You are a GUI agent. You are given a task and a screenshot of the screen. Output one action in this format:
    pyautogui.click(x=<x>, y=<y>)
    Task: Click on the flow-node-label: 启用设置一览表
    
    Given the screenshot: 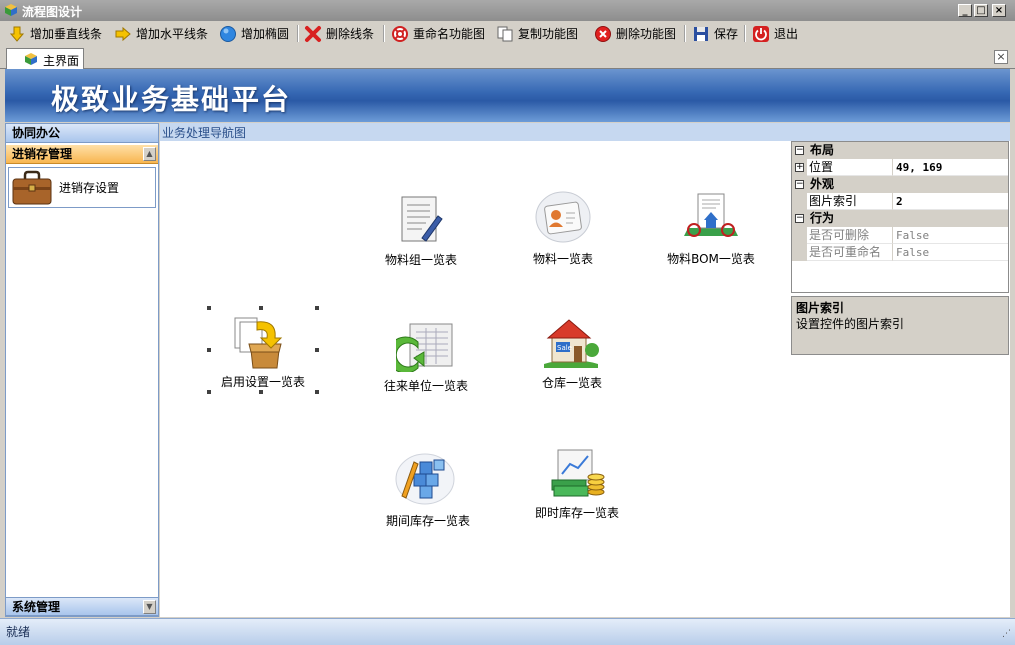 What is the action you would take?
    pyautogui.click(x=262, y=382)
    